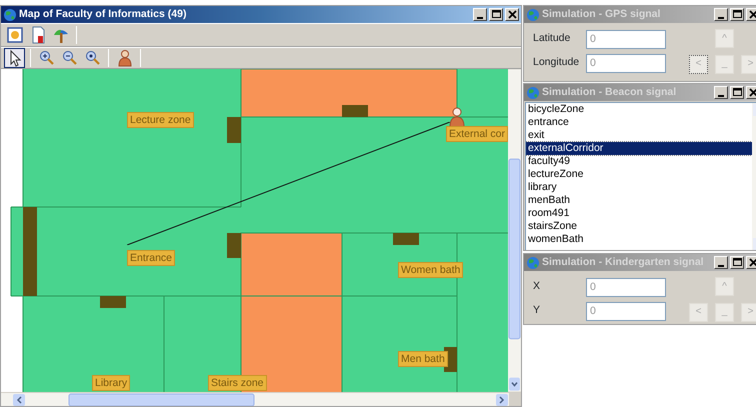 Image resolution: width=756 pixels, height=407 pixels. I want to click on list-item: bicycleZone, so click(639, 109).